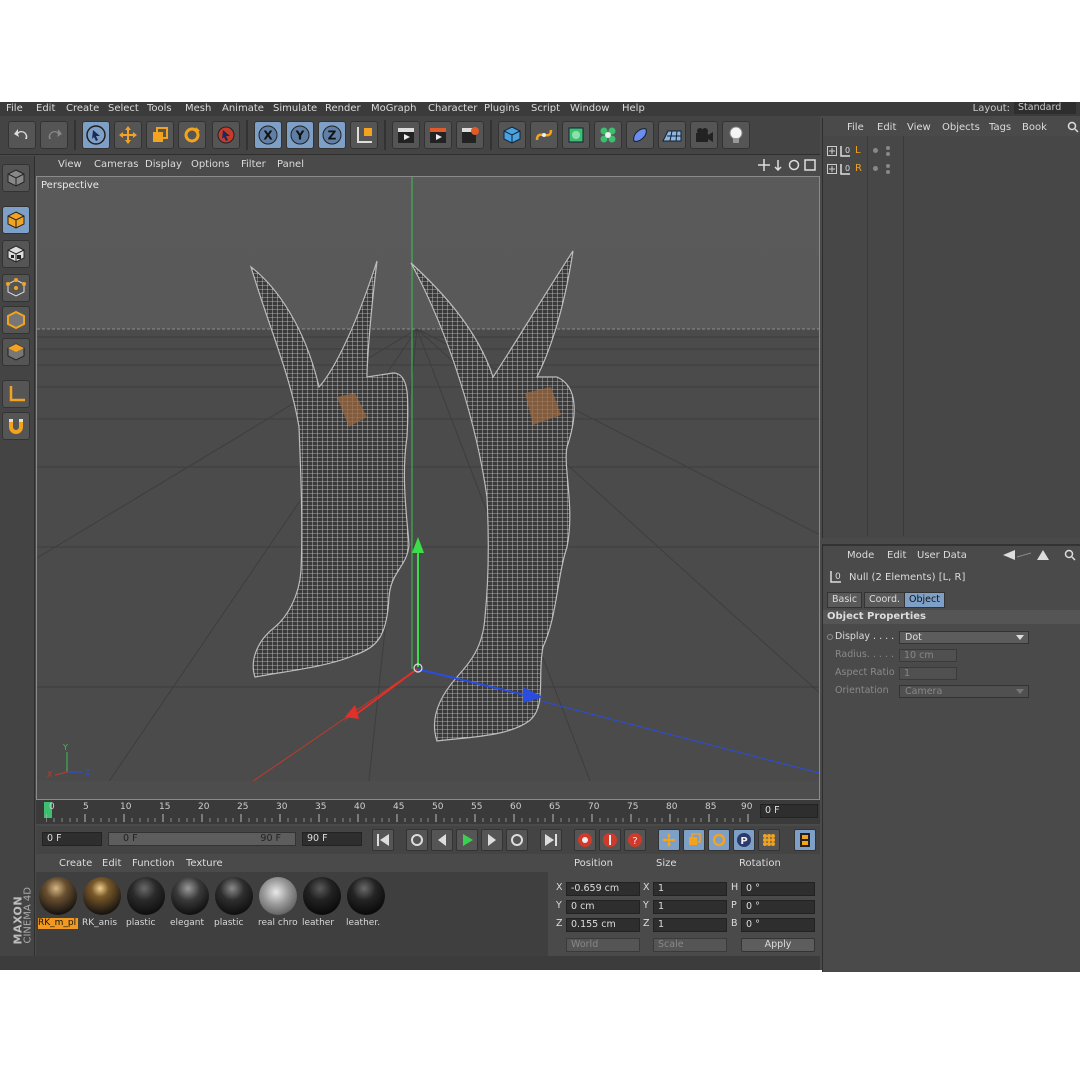 This screenshot has width=1080, height=1080. Describe the element at coordinates (190, 902) in the screenshot. I see `material-item: elegant` at that location.